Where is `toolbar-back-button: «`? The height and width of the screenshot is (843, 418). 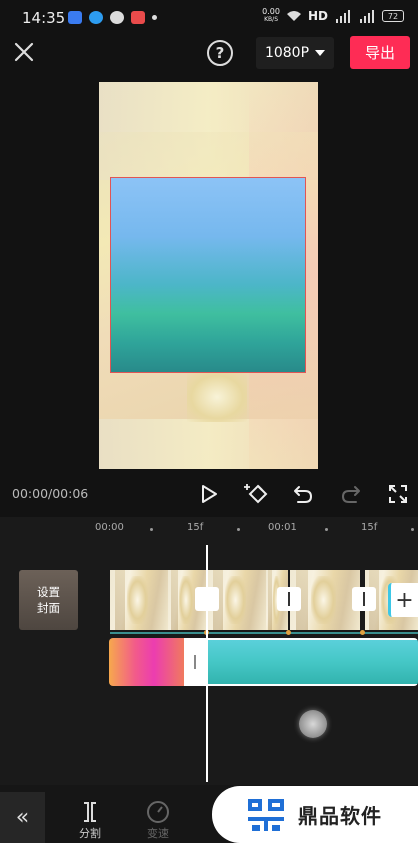
toolbar-back-button: « is located at coordinates (22, 817).